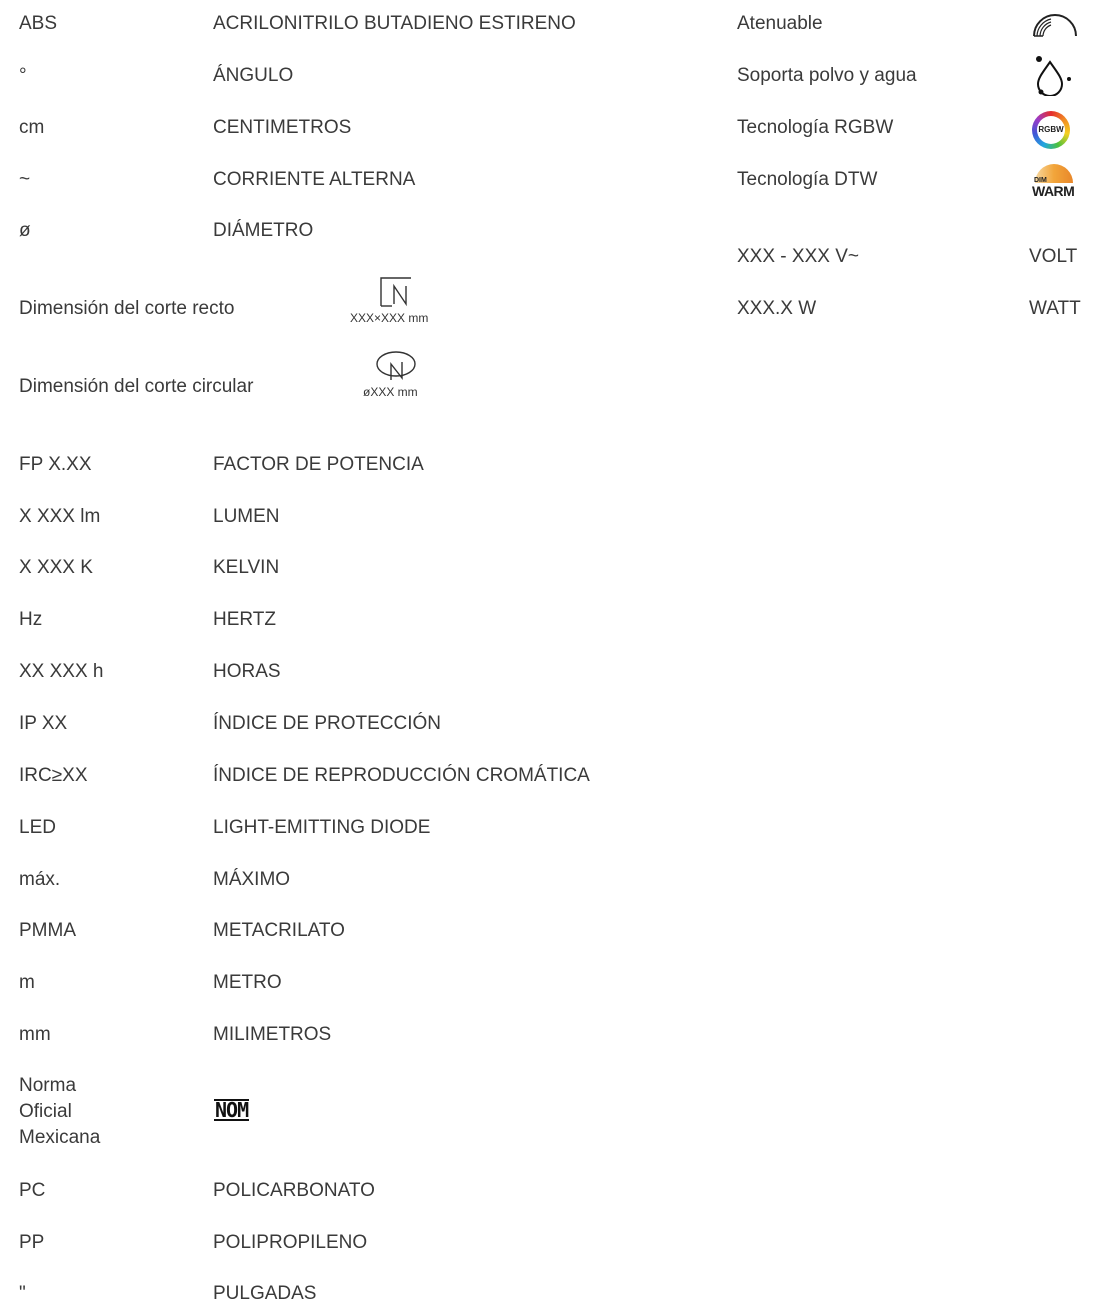  Describe the element at coordinates (279, 930) in the screenshot. I see `meaning-pmma: METACRILATO` at that location.